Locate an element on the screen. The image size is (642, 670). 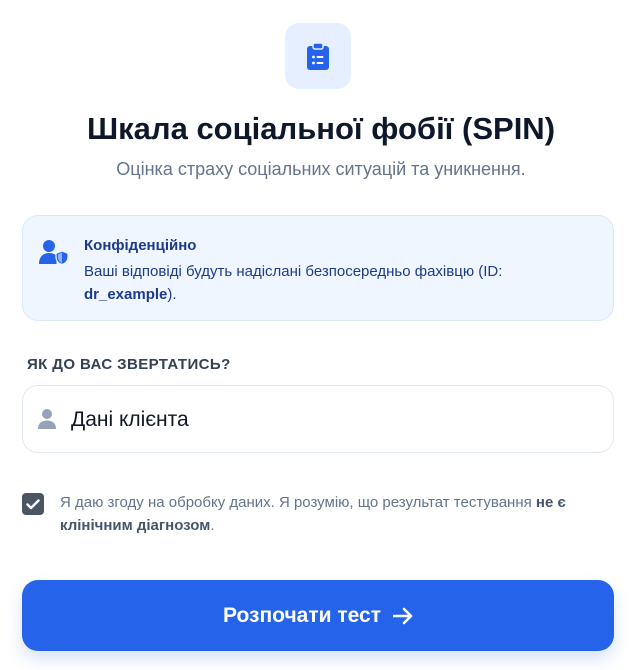
notice-text-end: ). is located at coordinates (172, 294).